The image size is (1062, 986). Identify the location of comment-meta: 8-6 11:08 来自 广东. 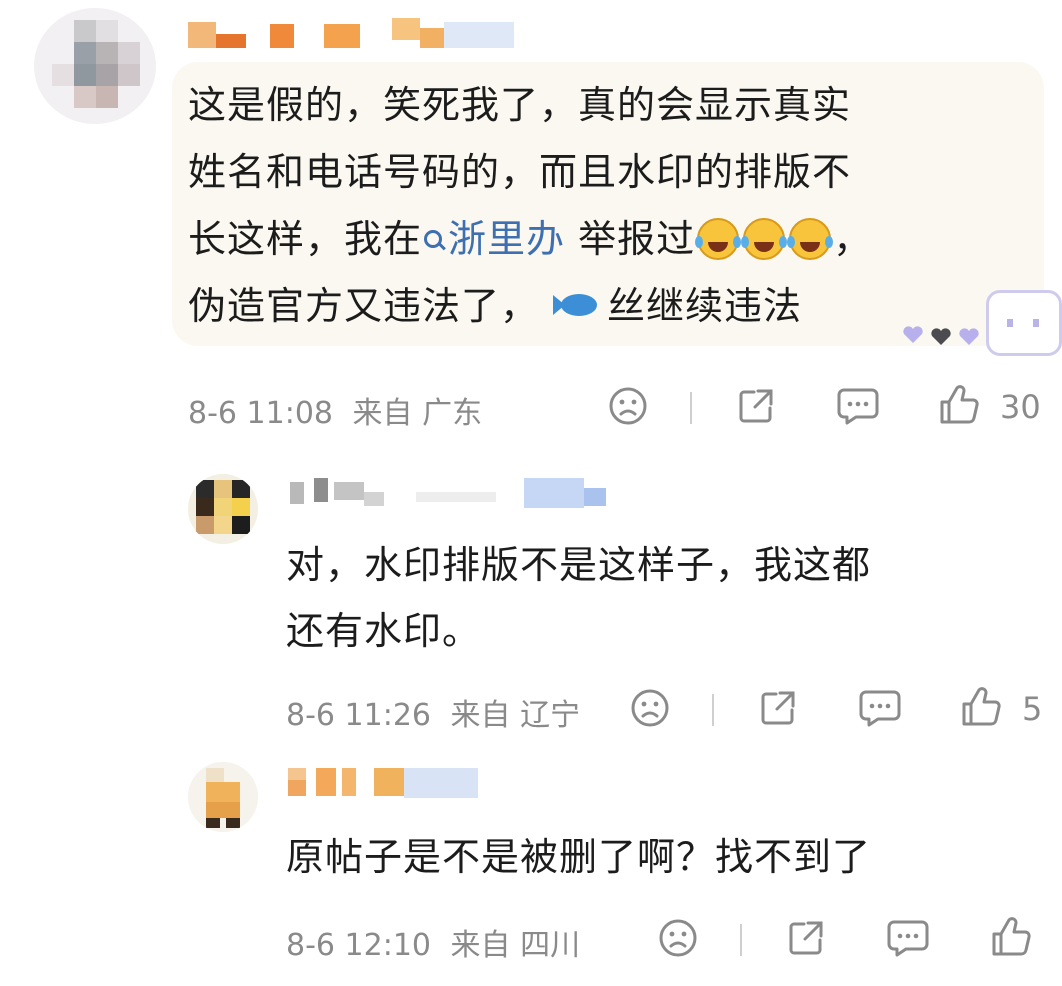
(335, 410).